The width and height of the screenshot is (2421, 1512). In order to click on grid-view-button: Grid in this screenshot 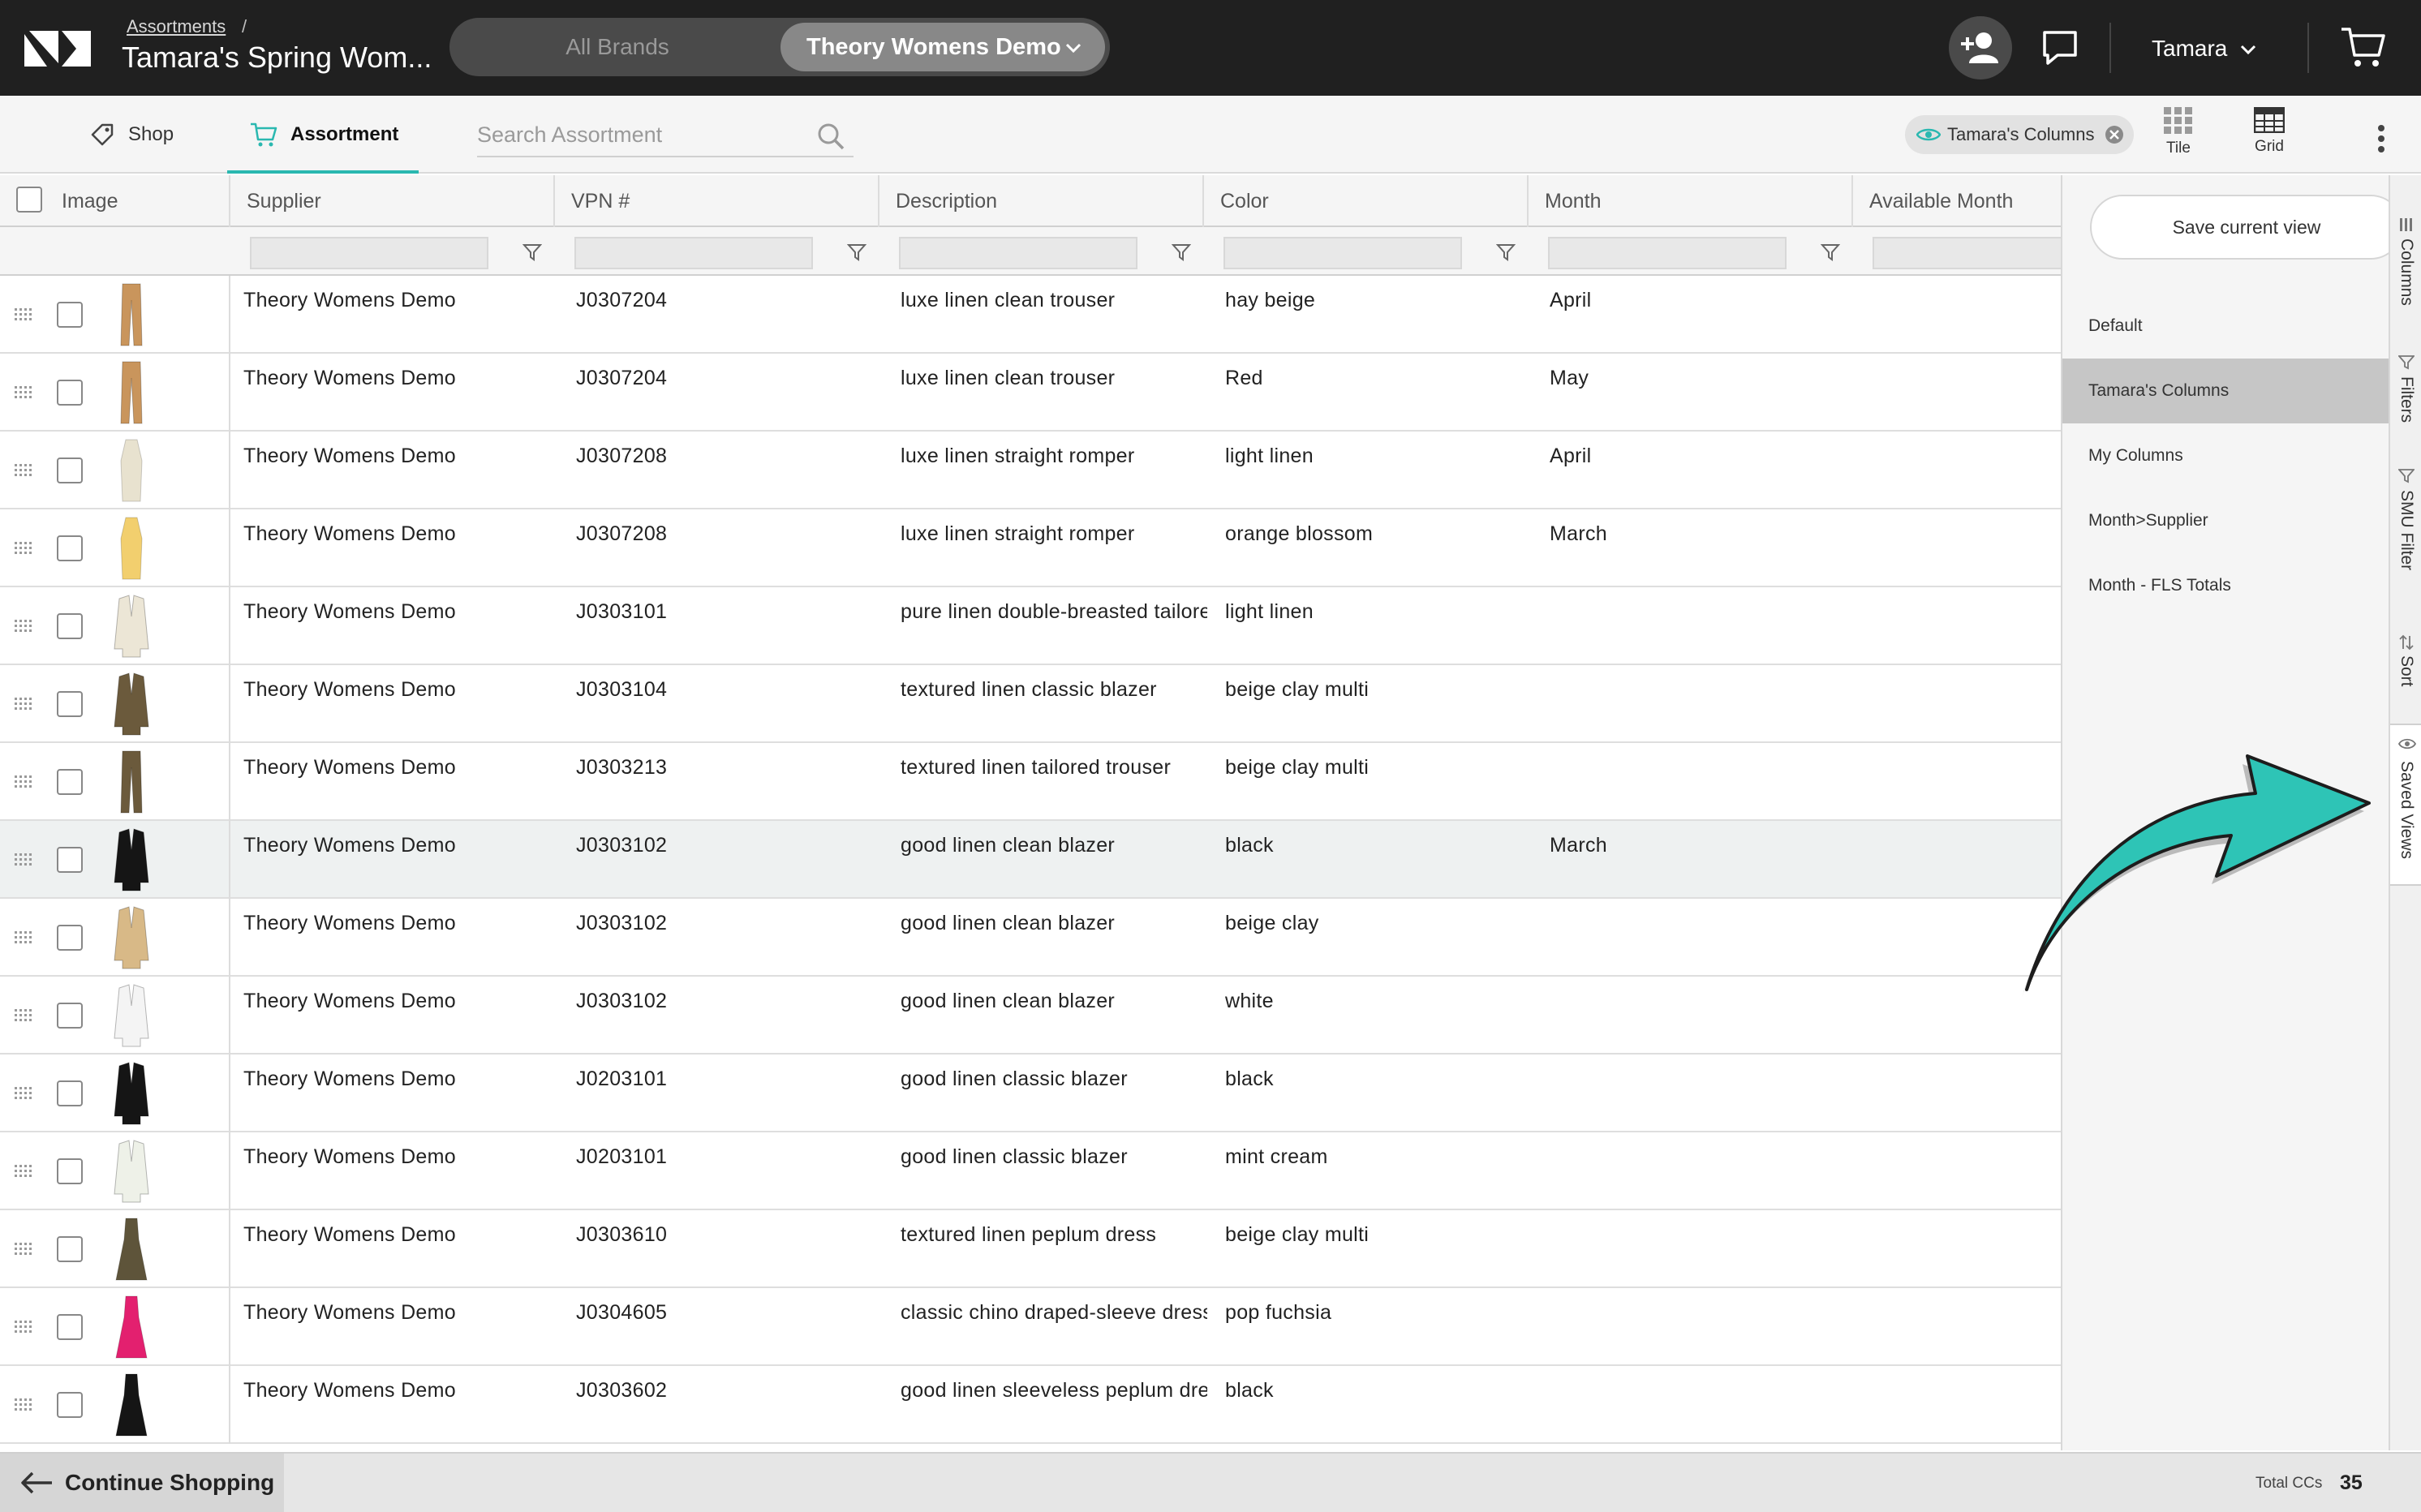, I will do `click(2270, 135)`.